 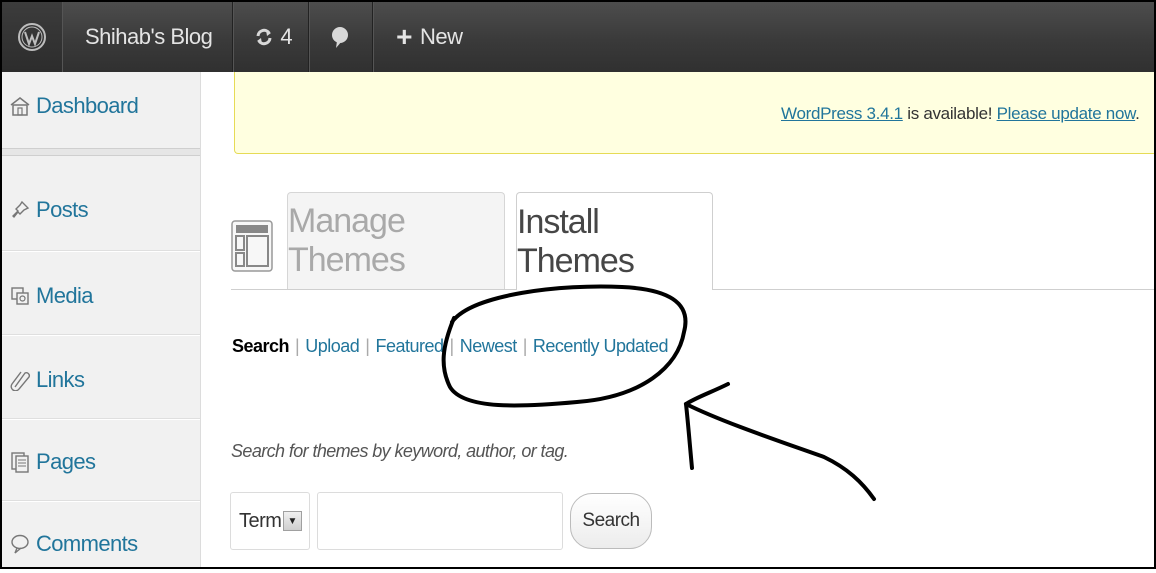 What do you see at coordinates (441, 36) in the screenshot?
I see `new-label: New` at bounding box center [441, 36].